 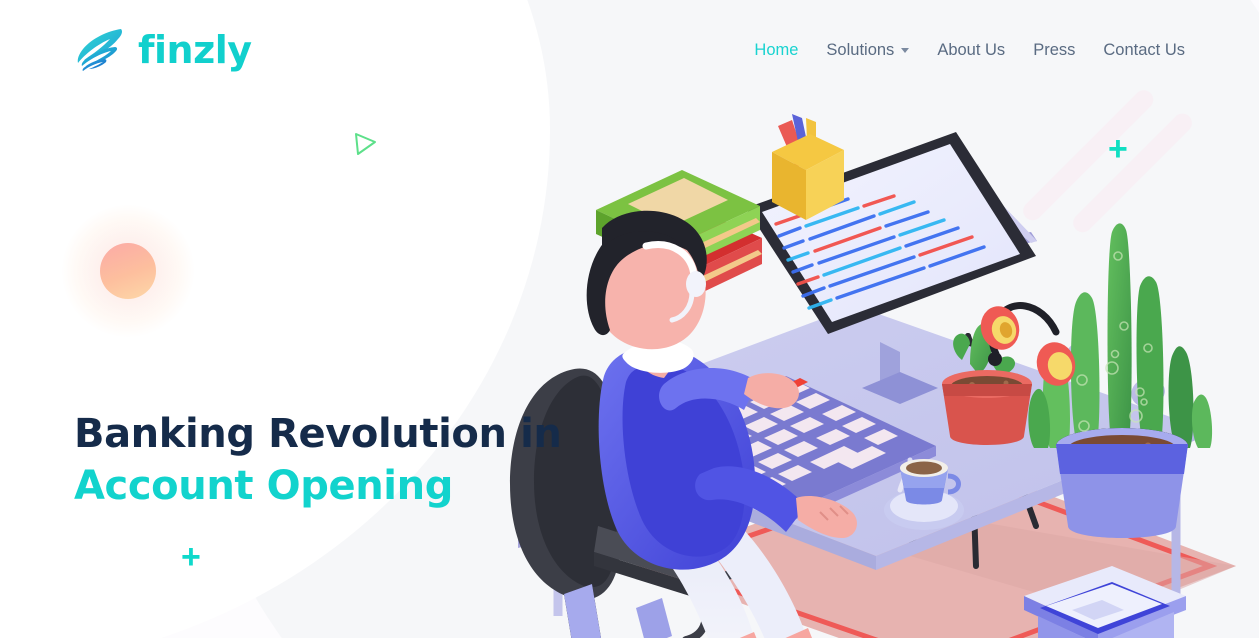 I want to click on nav-item-label: About Us, so click(x=971, y=49).